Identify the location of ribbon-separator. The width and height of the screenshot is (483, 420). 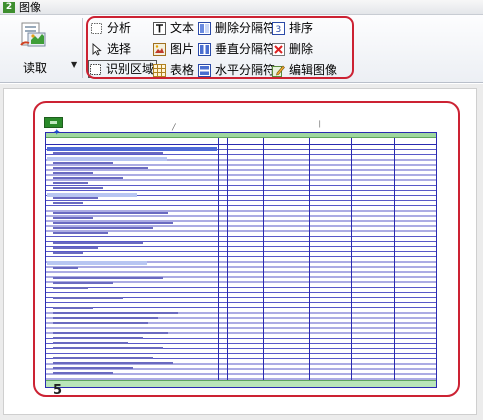
(82, 48).